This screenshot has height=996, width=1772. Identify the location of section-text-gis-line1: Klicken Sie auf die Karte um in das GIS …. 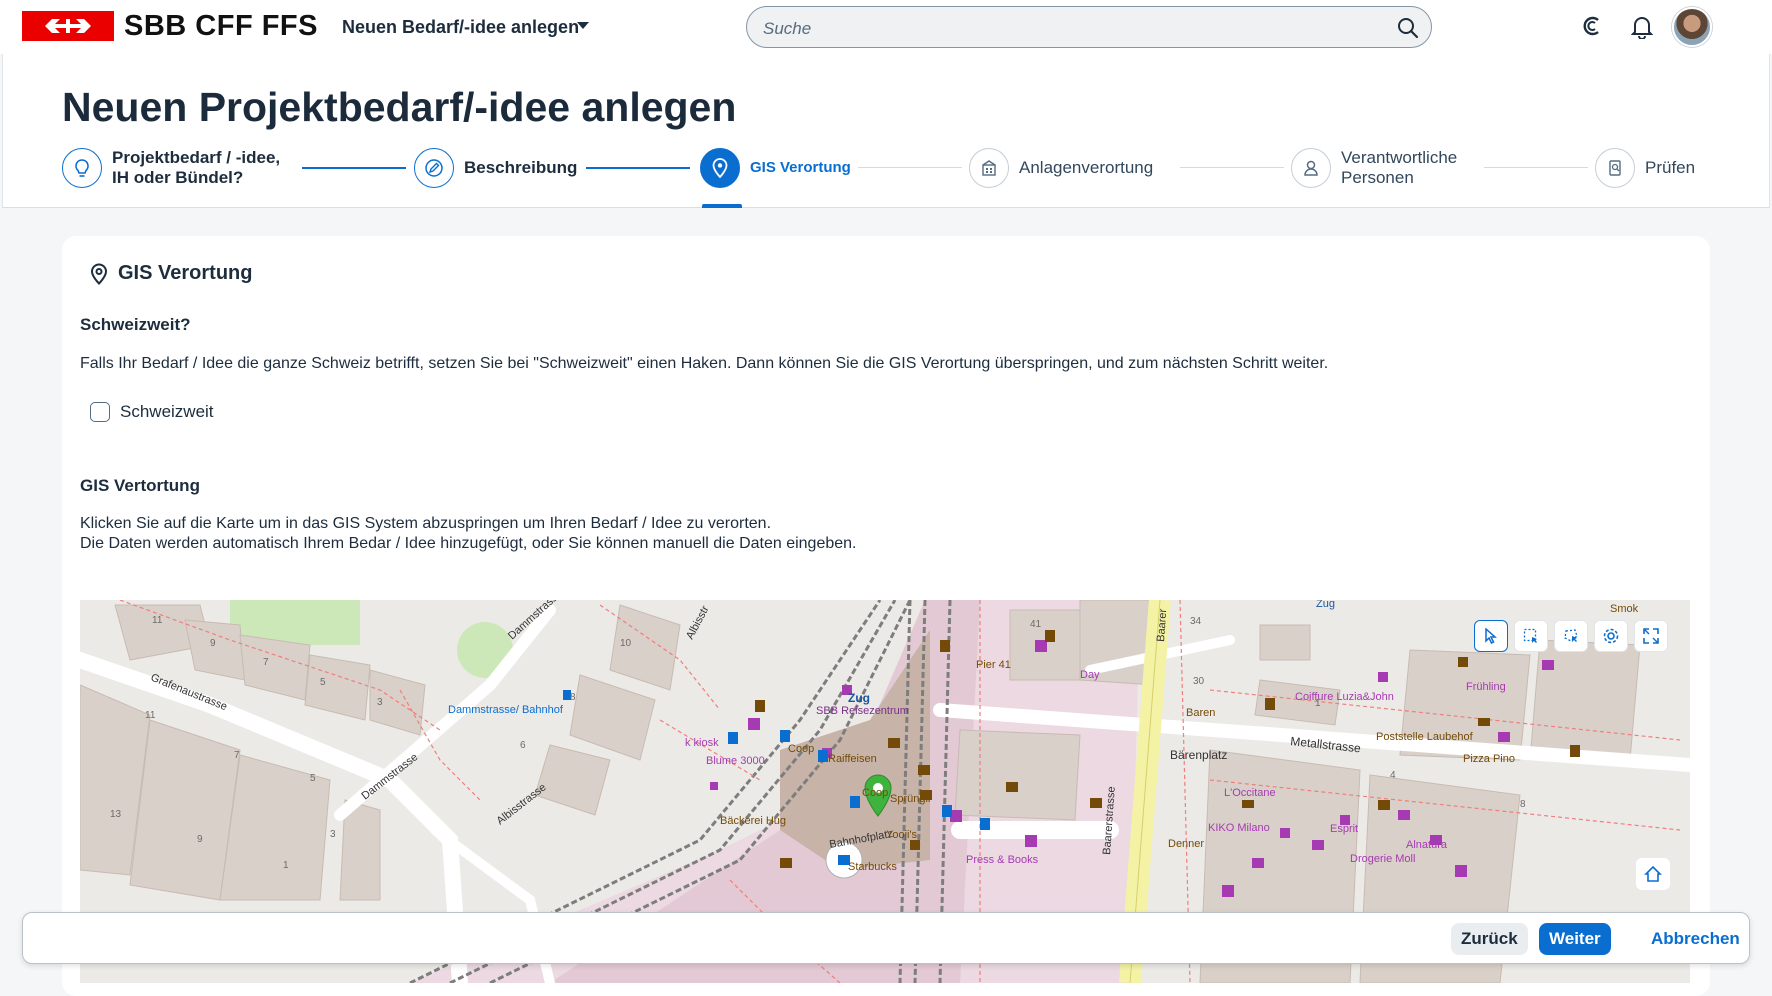
(426, 523).